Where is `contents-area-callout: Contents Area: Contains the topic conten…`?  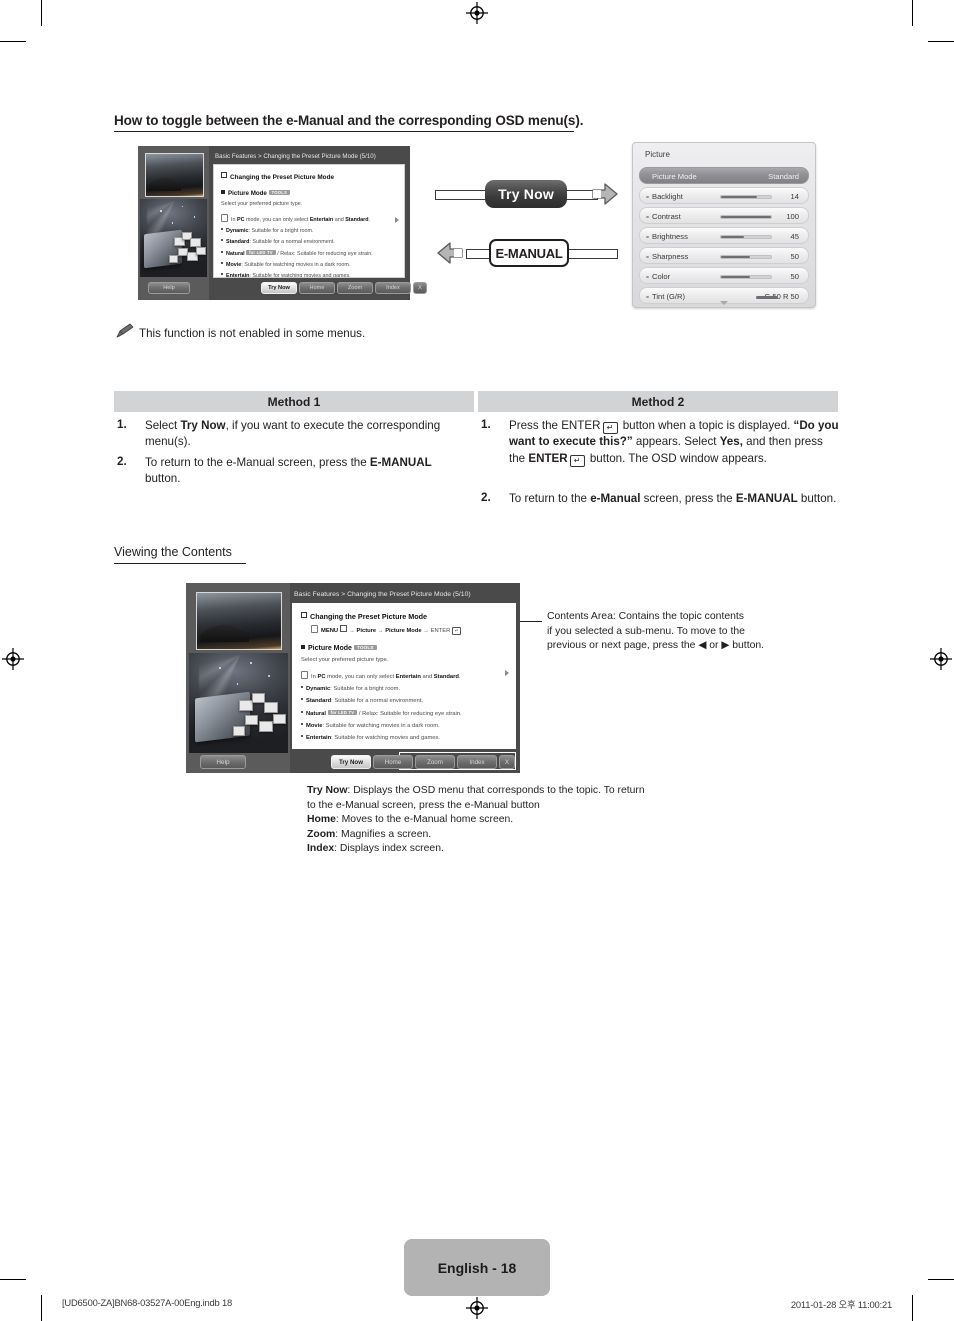
contents-area-callout: Contents Area: Contains the topic conten… is located at coordinates (692, 632).